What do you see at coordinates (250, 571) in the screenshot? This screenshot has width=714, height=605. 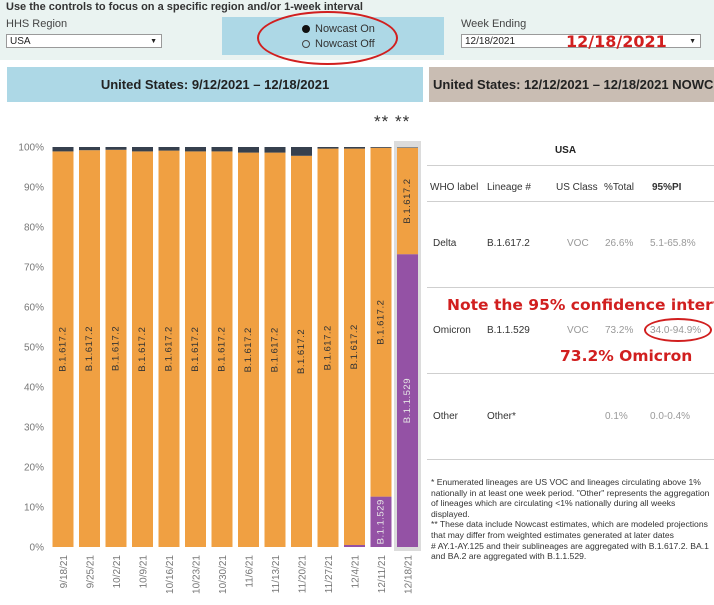 I see `x-tick-label: 11/6/21` at bounding box center [250, 571].